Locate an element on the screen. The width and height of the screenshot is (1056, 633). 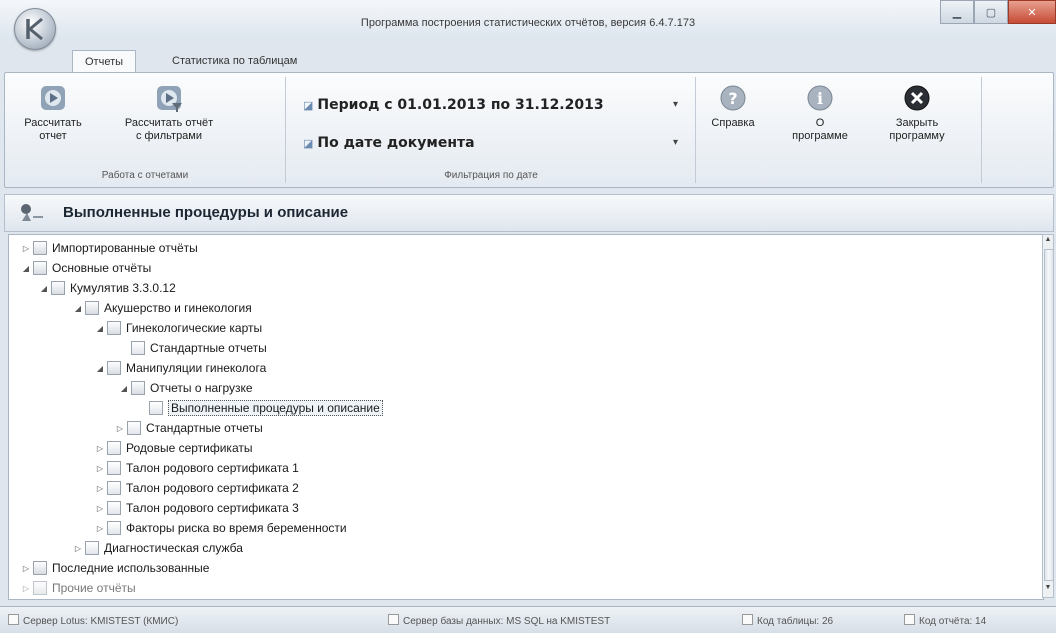
maximize-icon: ▢ is located at coordinates (991, 12).